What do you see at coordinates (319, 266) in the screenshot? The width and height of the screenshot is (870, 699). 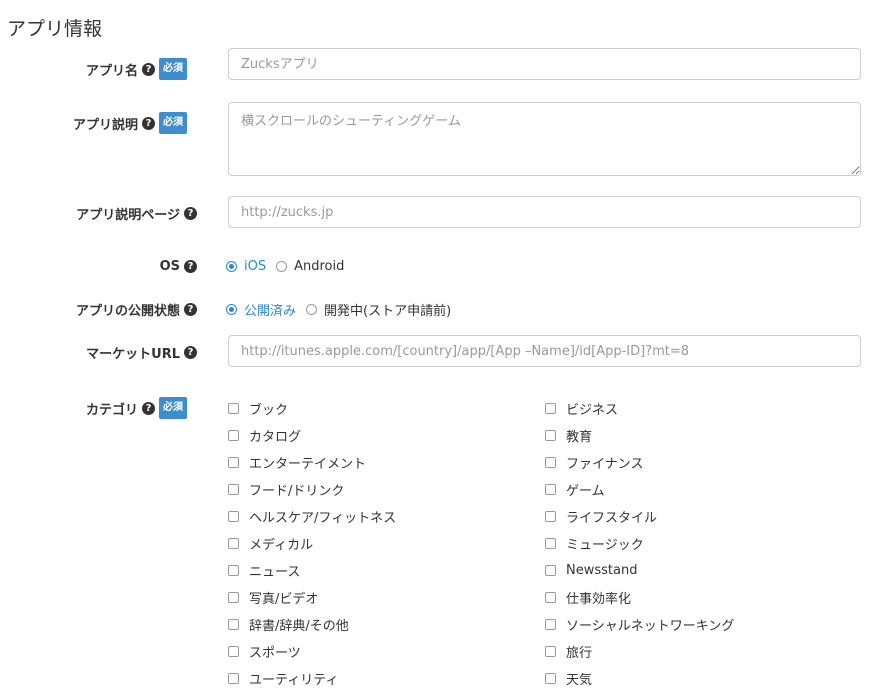 I see `radio-label: Android` at bounding box center [319, 266].